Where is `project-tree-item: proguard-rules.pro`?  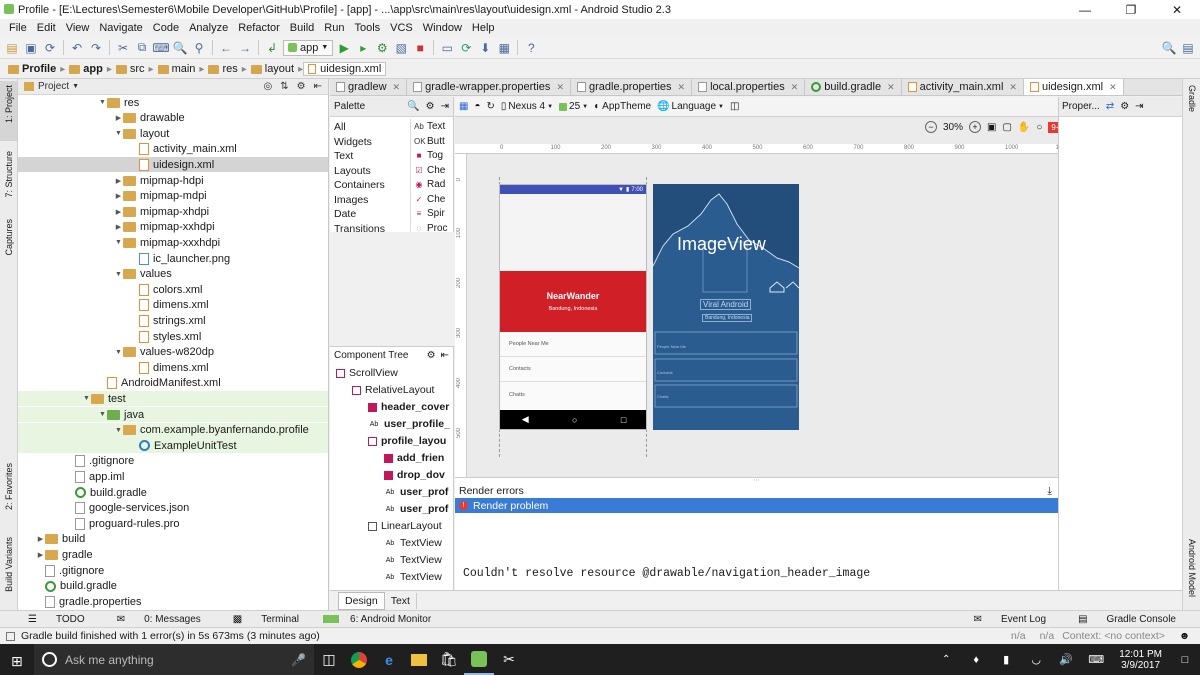 project-tree-item: proguard-rules.pro is located at coordinates (173, 523).